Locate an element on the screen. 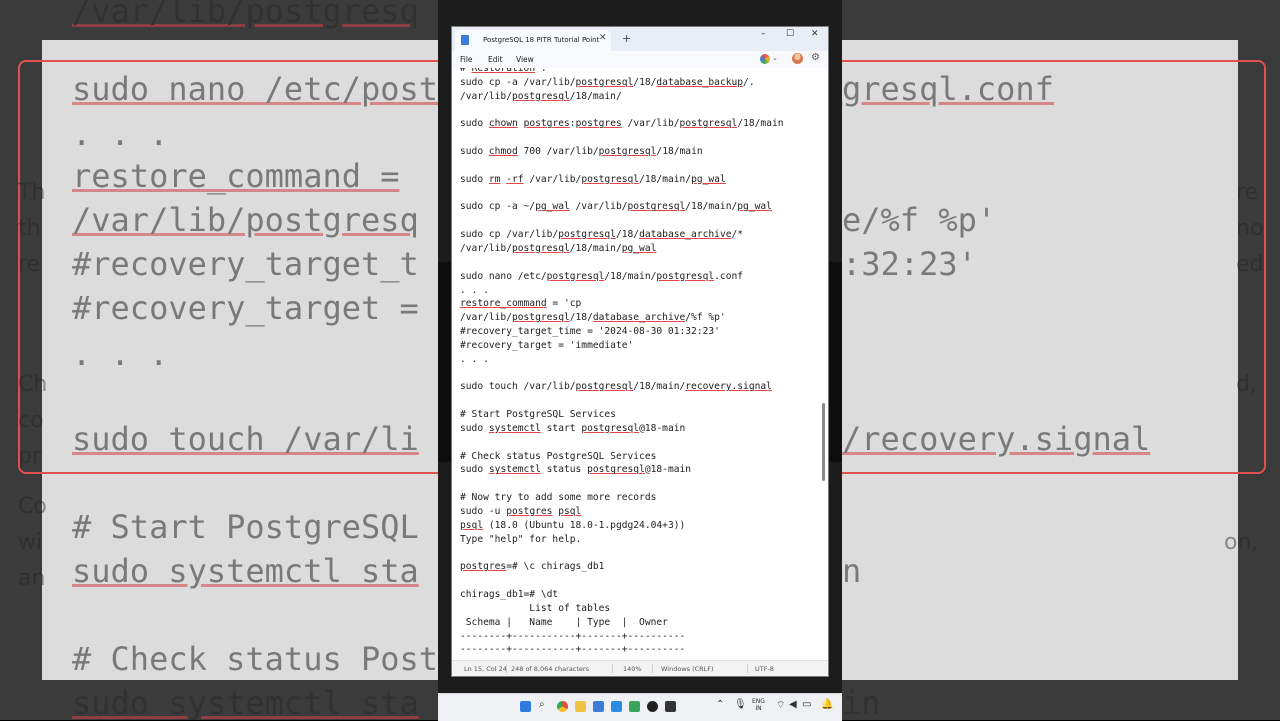 The height and width of the screenshot is (721, 1280). maximize-icon: ☐ is located at coordinates (790, 34).